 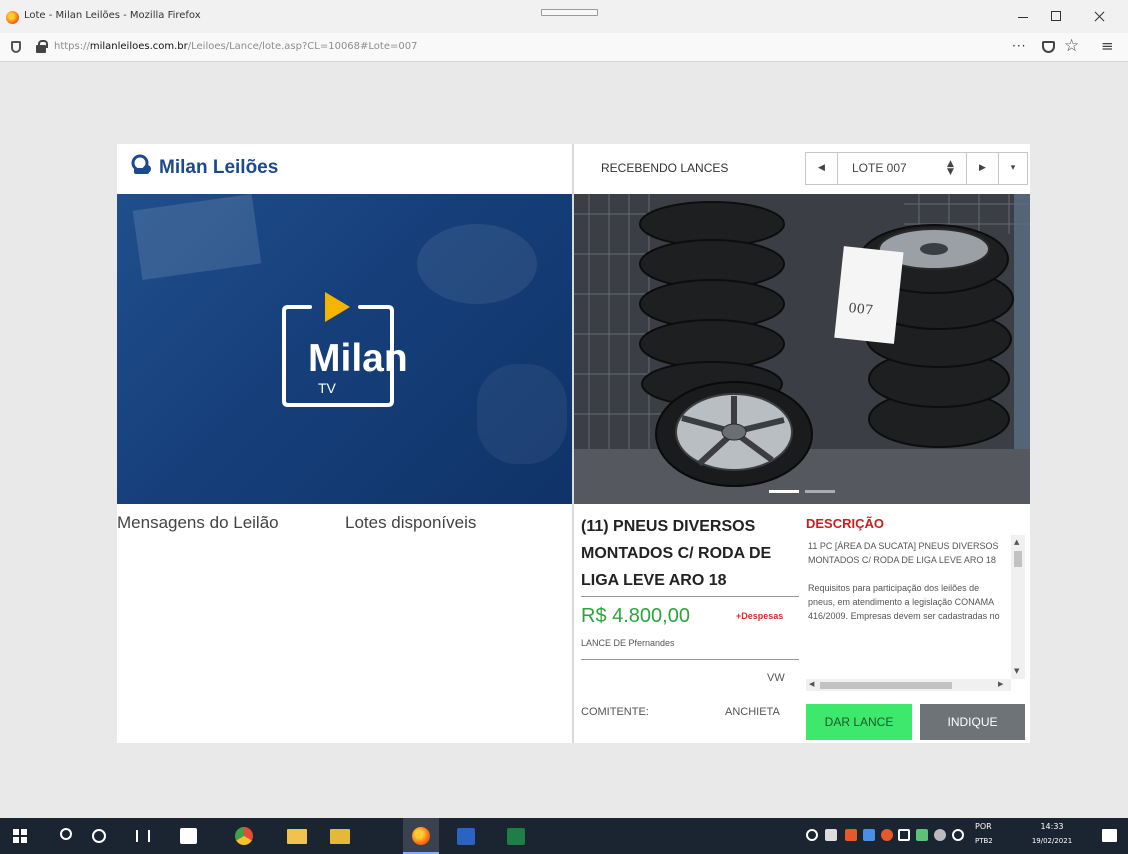 What do you see at coordinates (1099, 16) in the screenshot?
I see `close-button` at bounding box center [1099, 16].